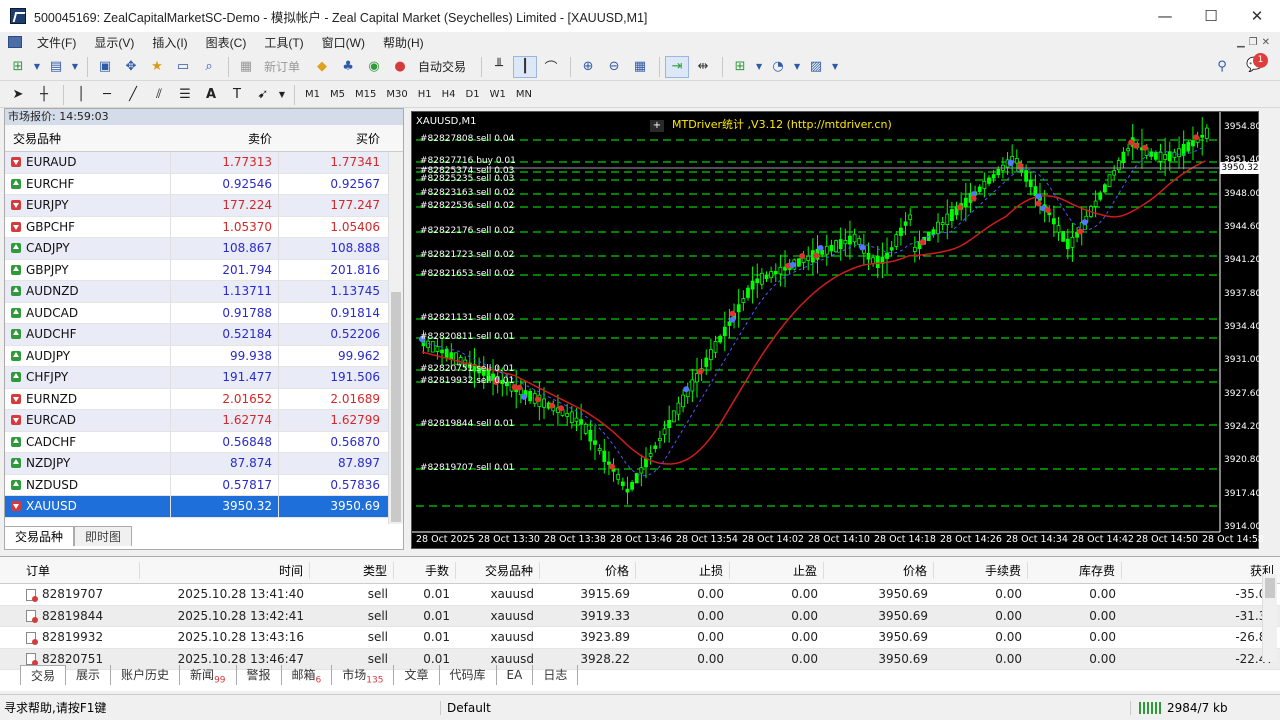 This screenshot has width=1280, height=720. Describe the element at coordinates (322, 67) in the screenshot. I see `metaeditor-icon: ◆` at that location.